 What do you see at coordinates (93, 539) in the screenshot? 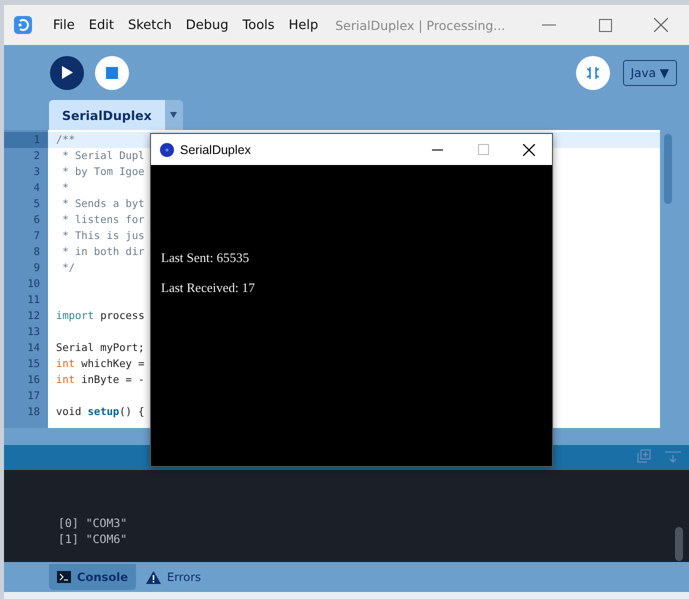
I see `console-output: [1] "COM6"` at bounding box center [93, 539].